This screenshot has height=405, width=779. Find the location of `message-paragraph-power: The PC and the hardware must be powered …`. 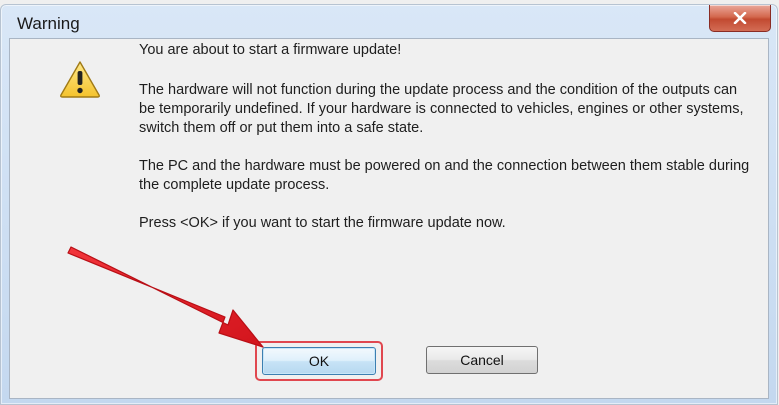

message-paragraph-power: The PC and the hardware must be powered … is located at coordinates (444, 175).